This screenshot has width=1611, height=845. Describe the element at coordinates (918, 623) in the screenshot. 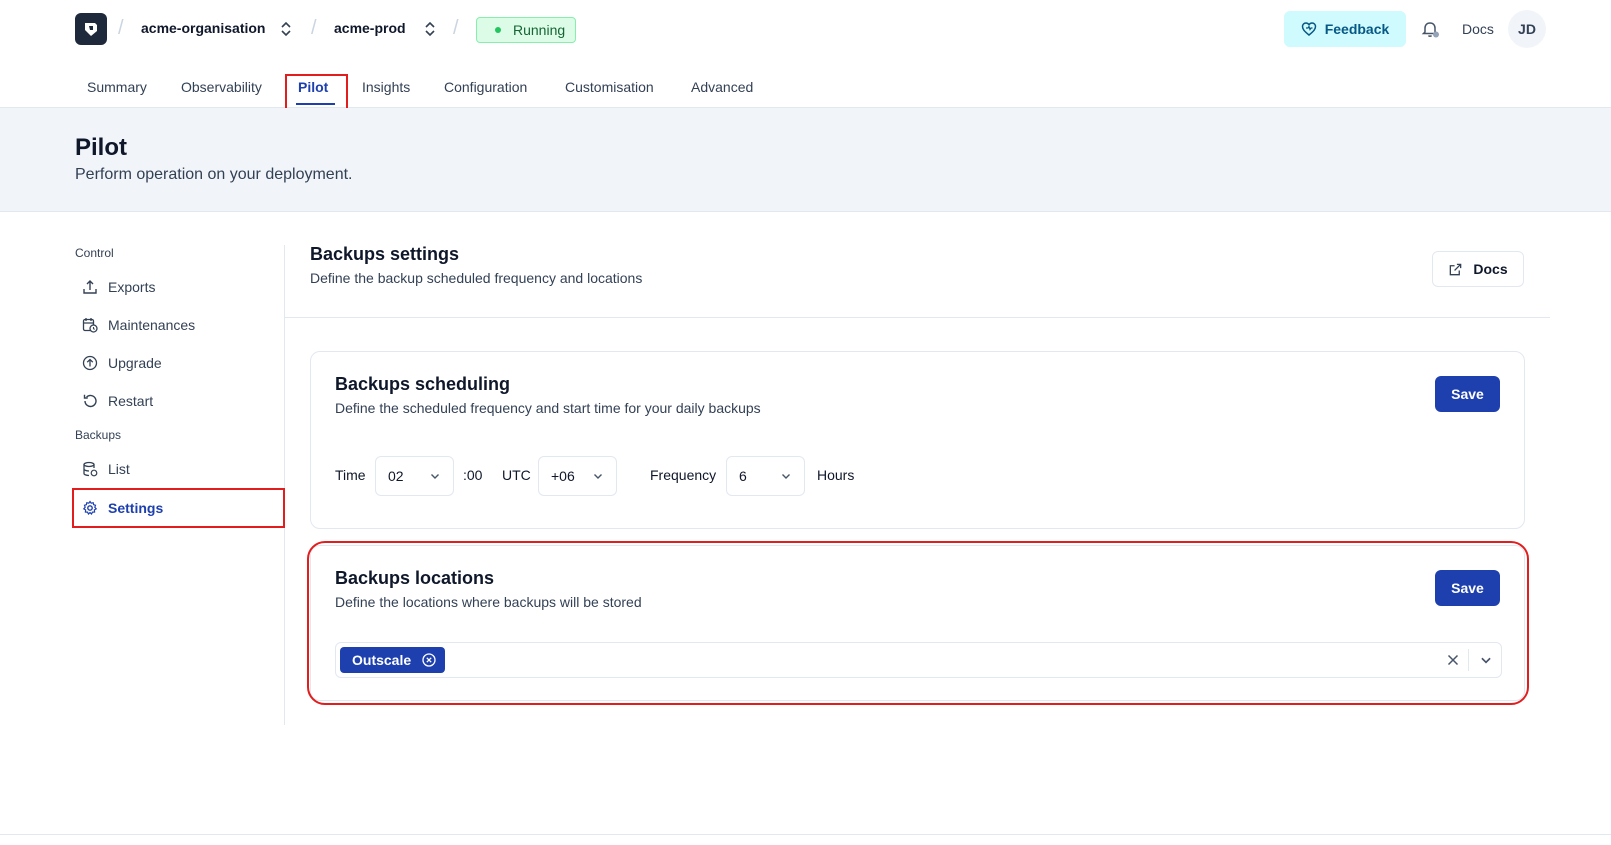

I see `highlight-box-locations` at that location.